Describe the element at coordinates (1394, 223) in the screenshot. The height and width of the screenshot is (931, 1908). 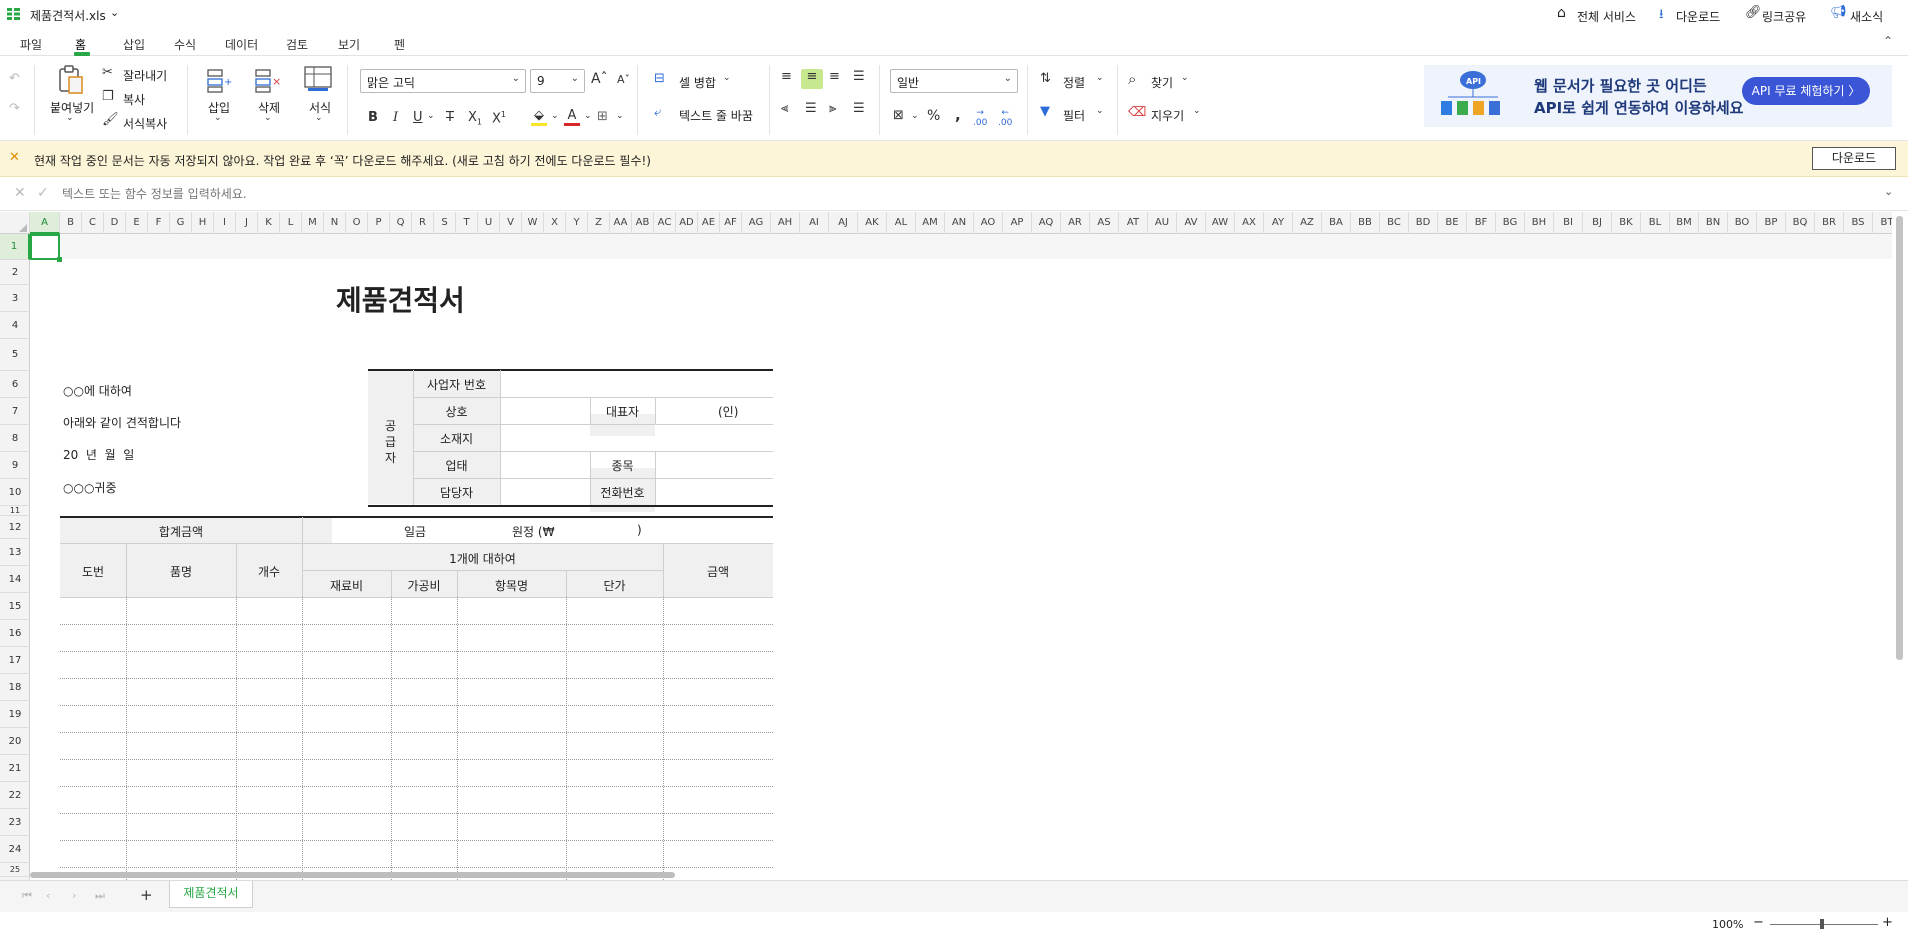
I see `column-header-bc: BC` at that location.